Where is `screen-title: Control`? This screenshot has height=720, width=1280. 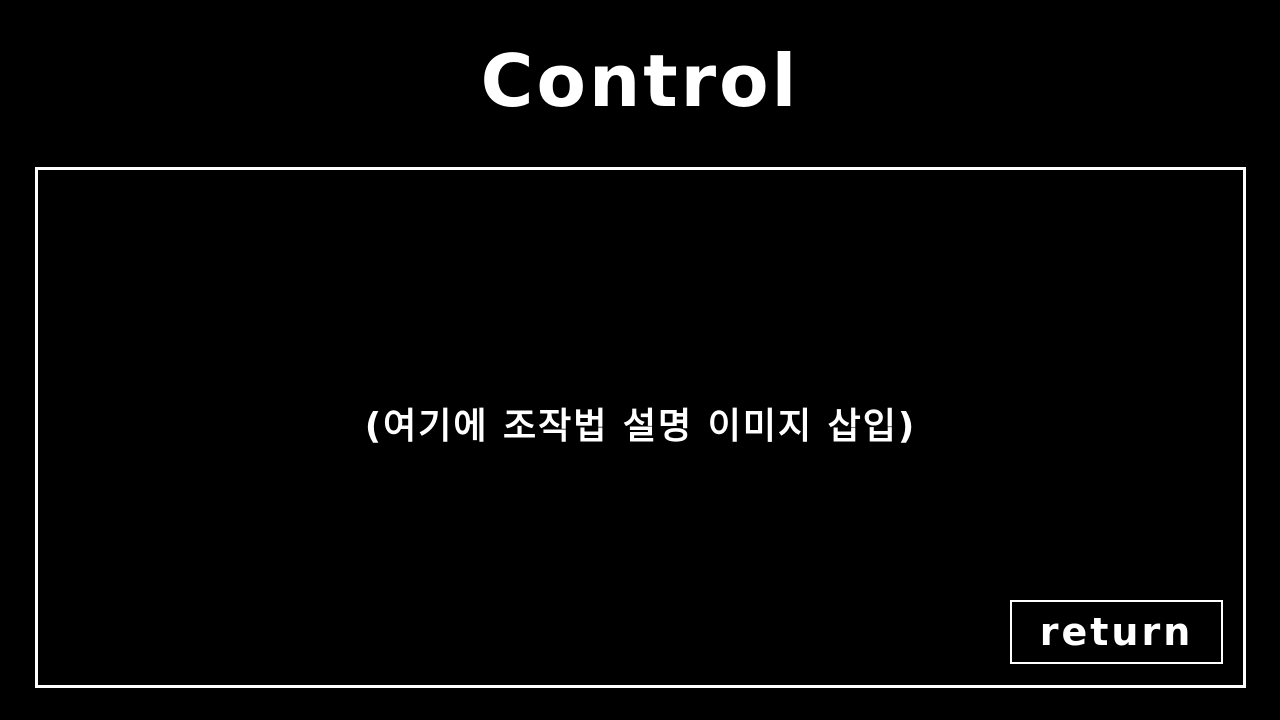
screen-title: Control is located at coordinates (640, 81).